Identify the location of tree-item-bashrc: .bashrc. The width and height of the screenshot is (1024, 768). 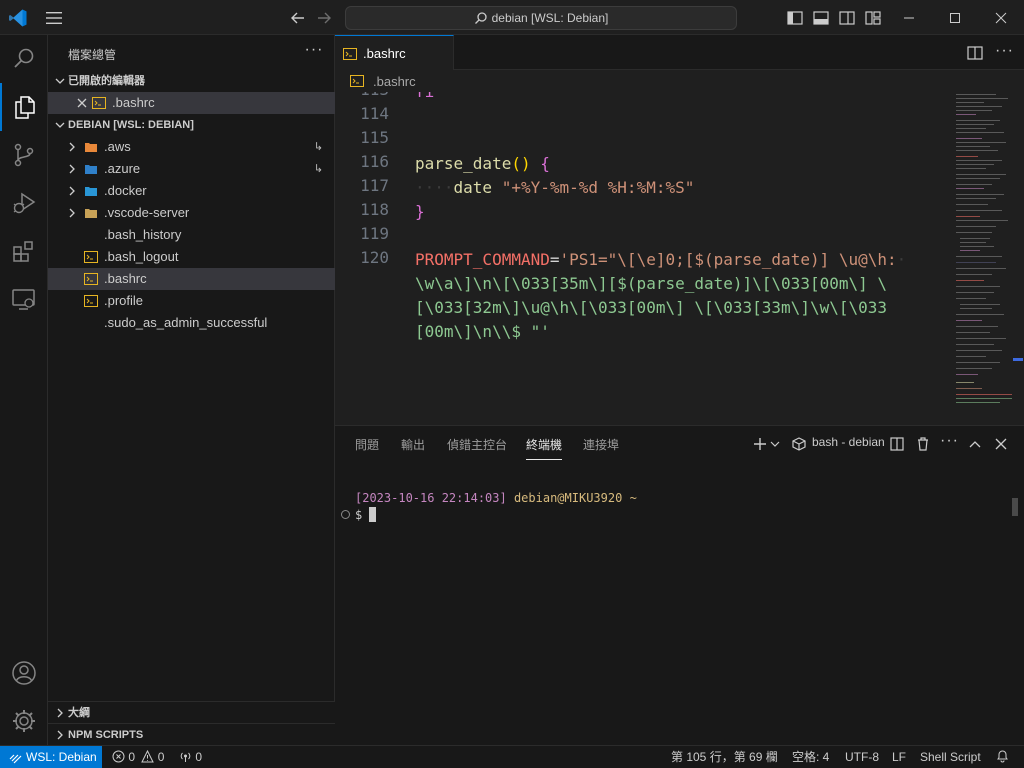
(191, 279).